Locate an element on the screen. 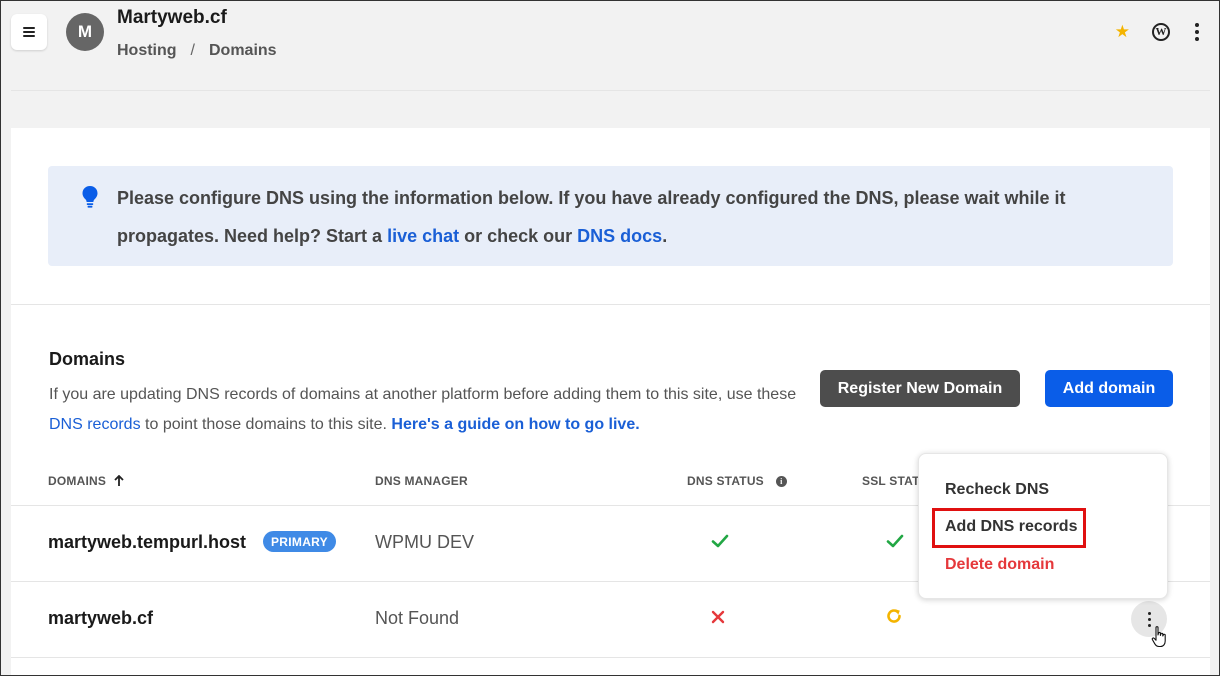  domain-name: martyweb.tempurl.host is located at coordinates (147, 542).